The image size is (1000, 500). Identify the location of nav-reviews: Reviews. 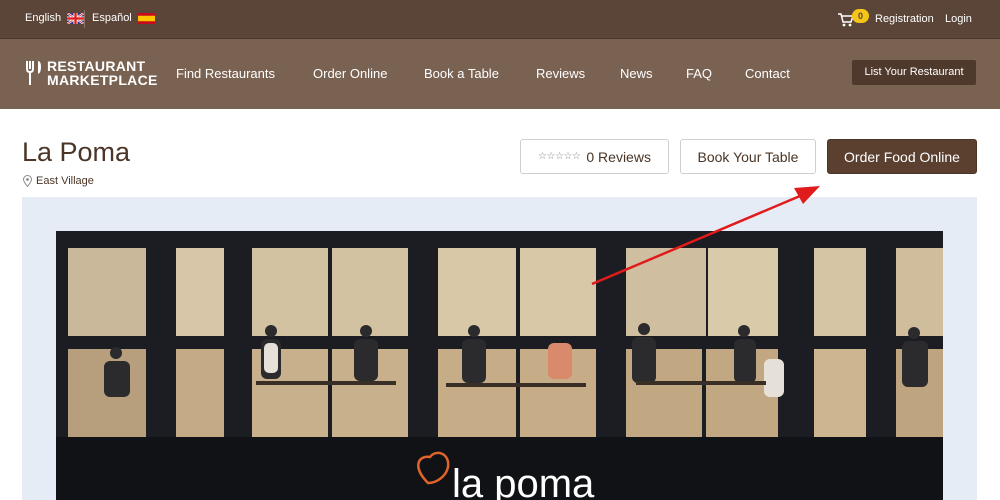
(560, 73).